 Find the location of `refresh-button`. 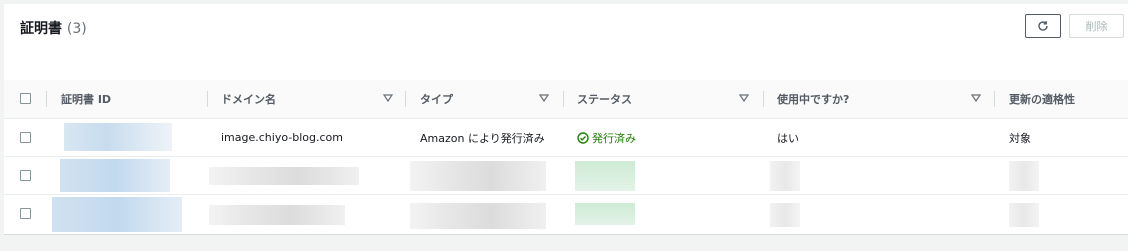

refresh-button is located at coordinates (1043, 26).